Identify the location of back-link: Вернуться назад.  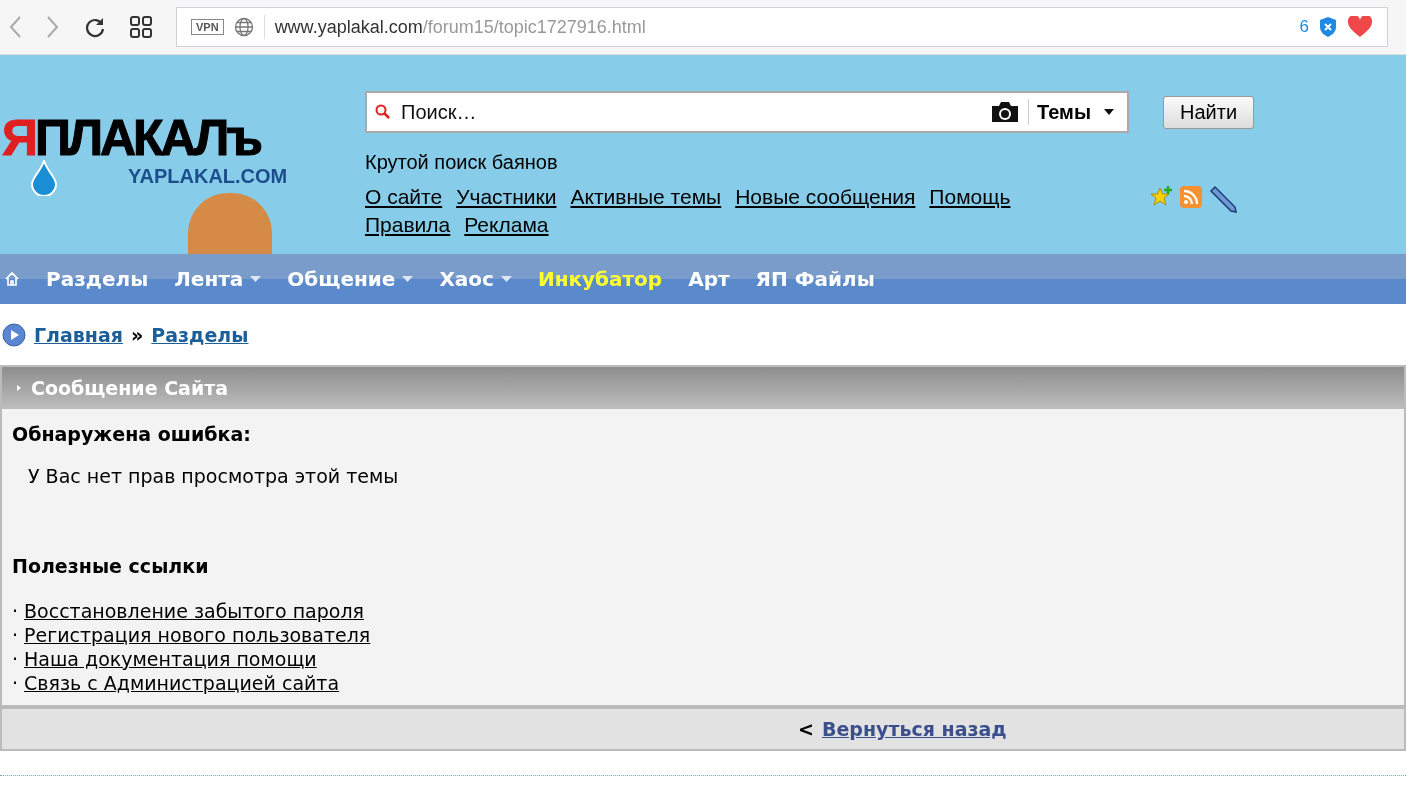
(914, 729).